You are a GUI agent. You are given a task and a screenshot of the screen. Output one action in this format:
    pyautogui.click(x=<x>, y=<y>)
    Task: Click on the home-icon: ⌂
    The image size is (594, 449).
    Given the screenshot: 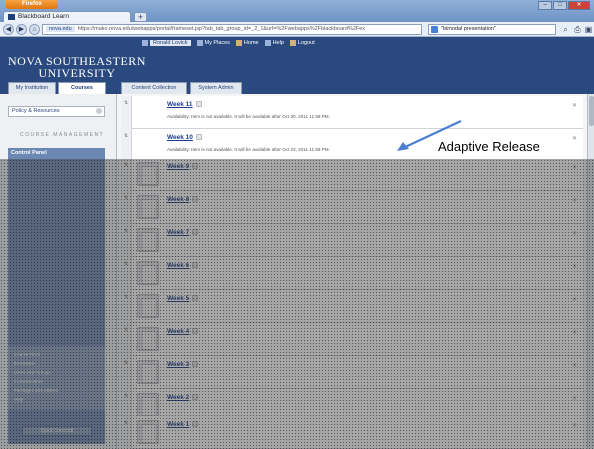 What is the action you would take?
    pyautogui.click(x=34, y=29)
    